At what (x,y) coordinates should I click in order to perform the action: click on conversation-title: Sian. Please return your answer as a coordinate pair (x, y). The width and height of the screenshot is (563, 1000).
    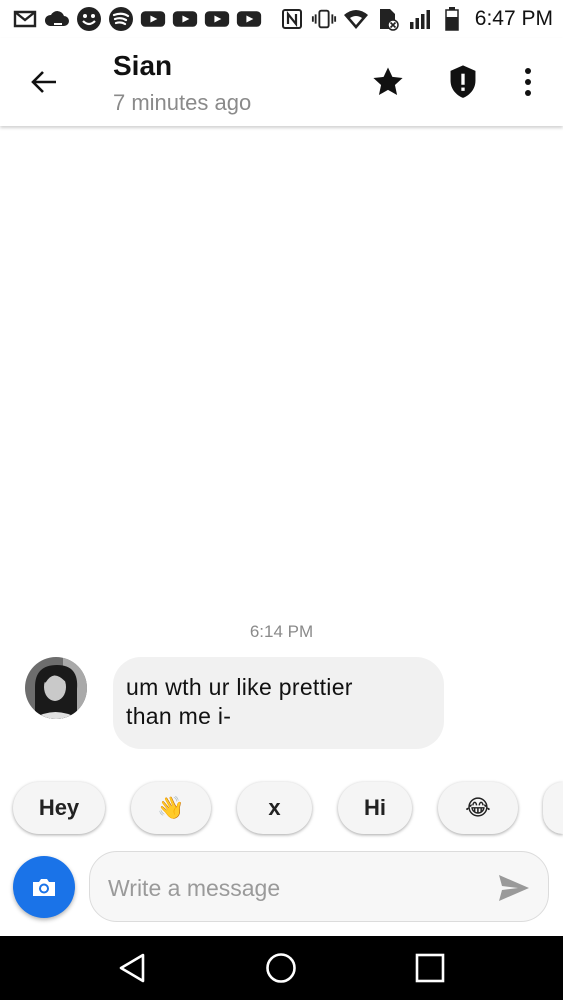
    Looking at the image, I should click on (143, 65).